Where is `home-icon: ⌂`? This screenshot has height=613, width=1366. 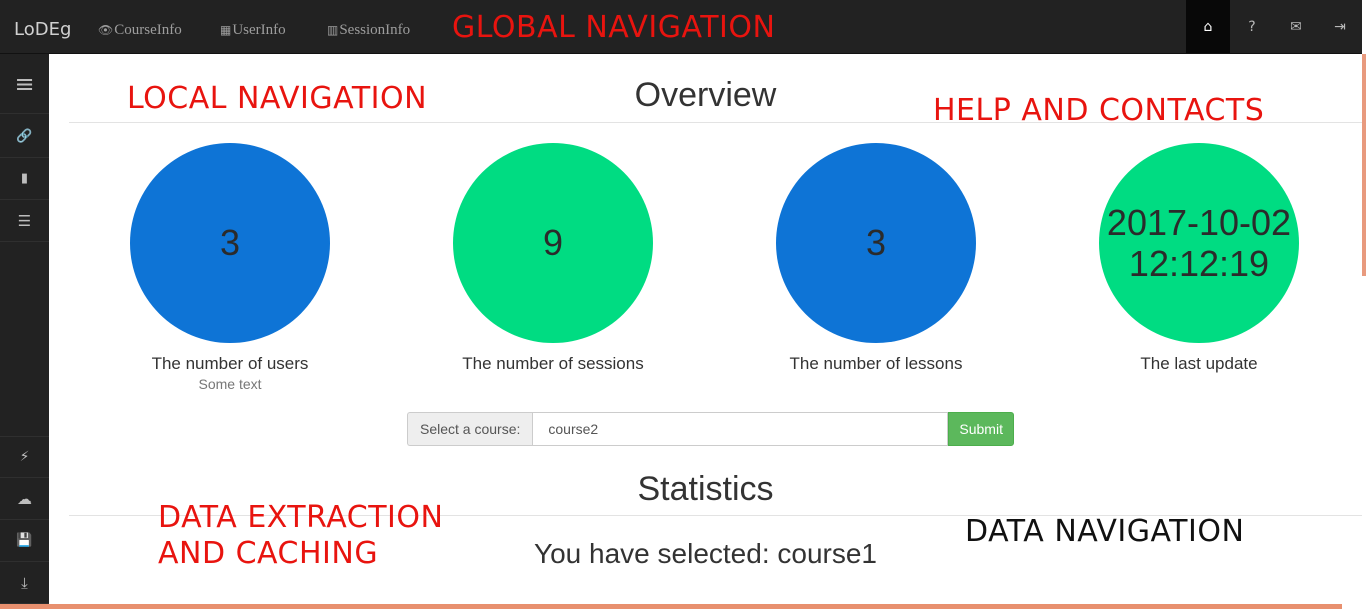
home-icon: ⌂ is located at coordinates (1208, 26).